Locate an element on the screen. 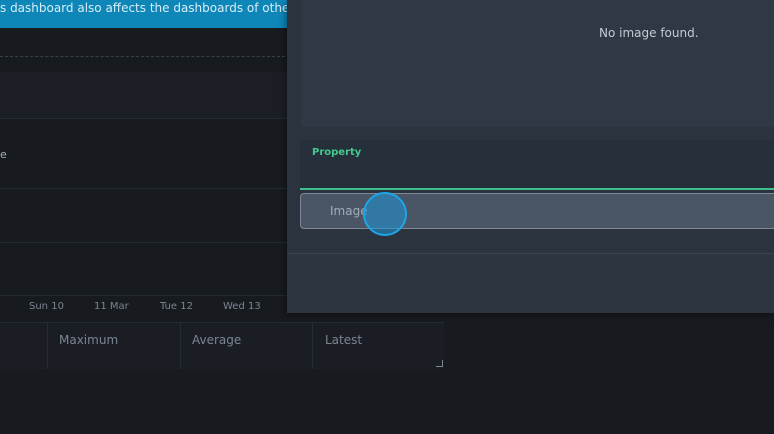 The height and width of the screenshot is (434, 774). modal-footer is located at coordinates (530, 283).